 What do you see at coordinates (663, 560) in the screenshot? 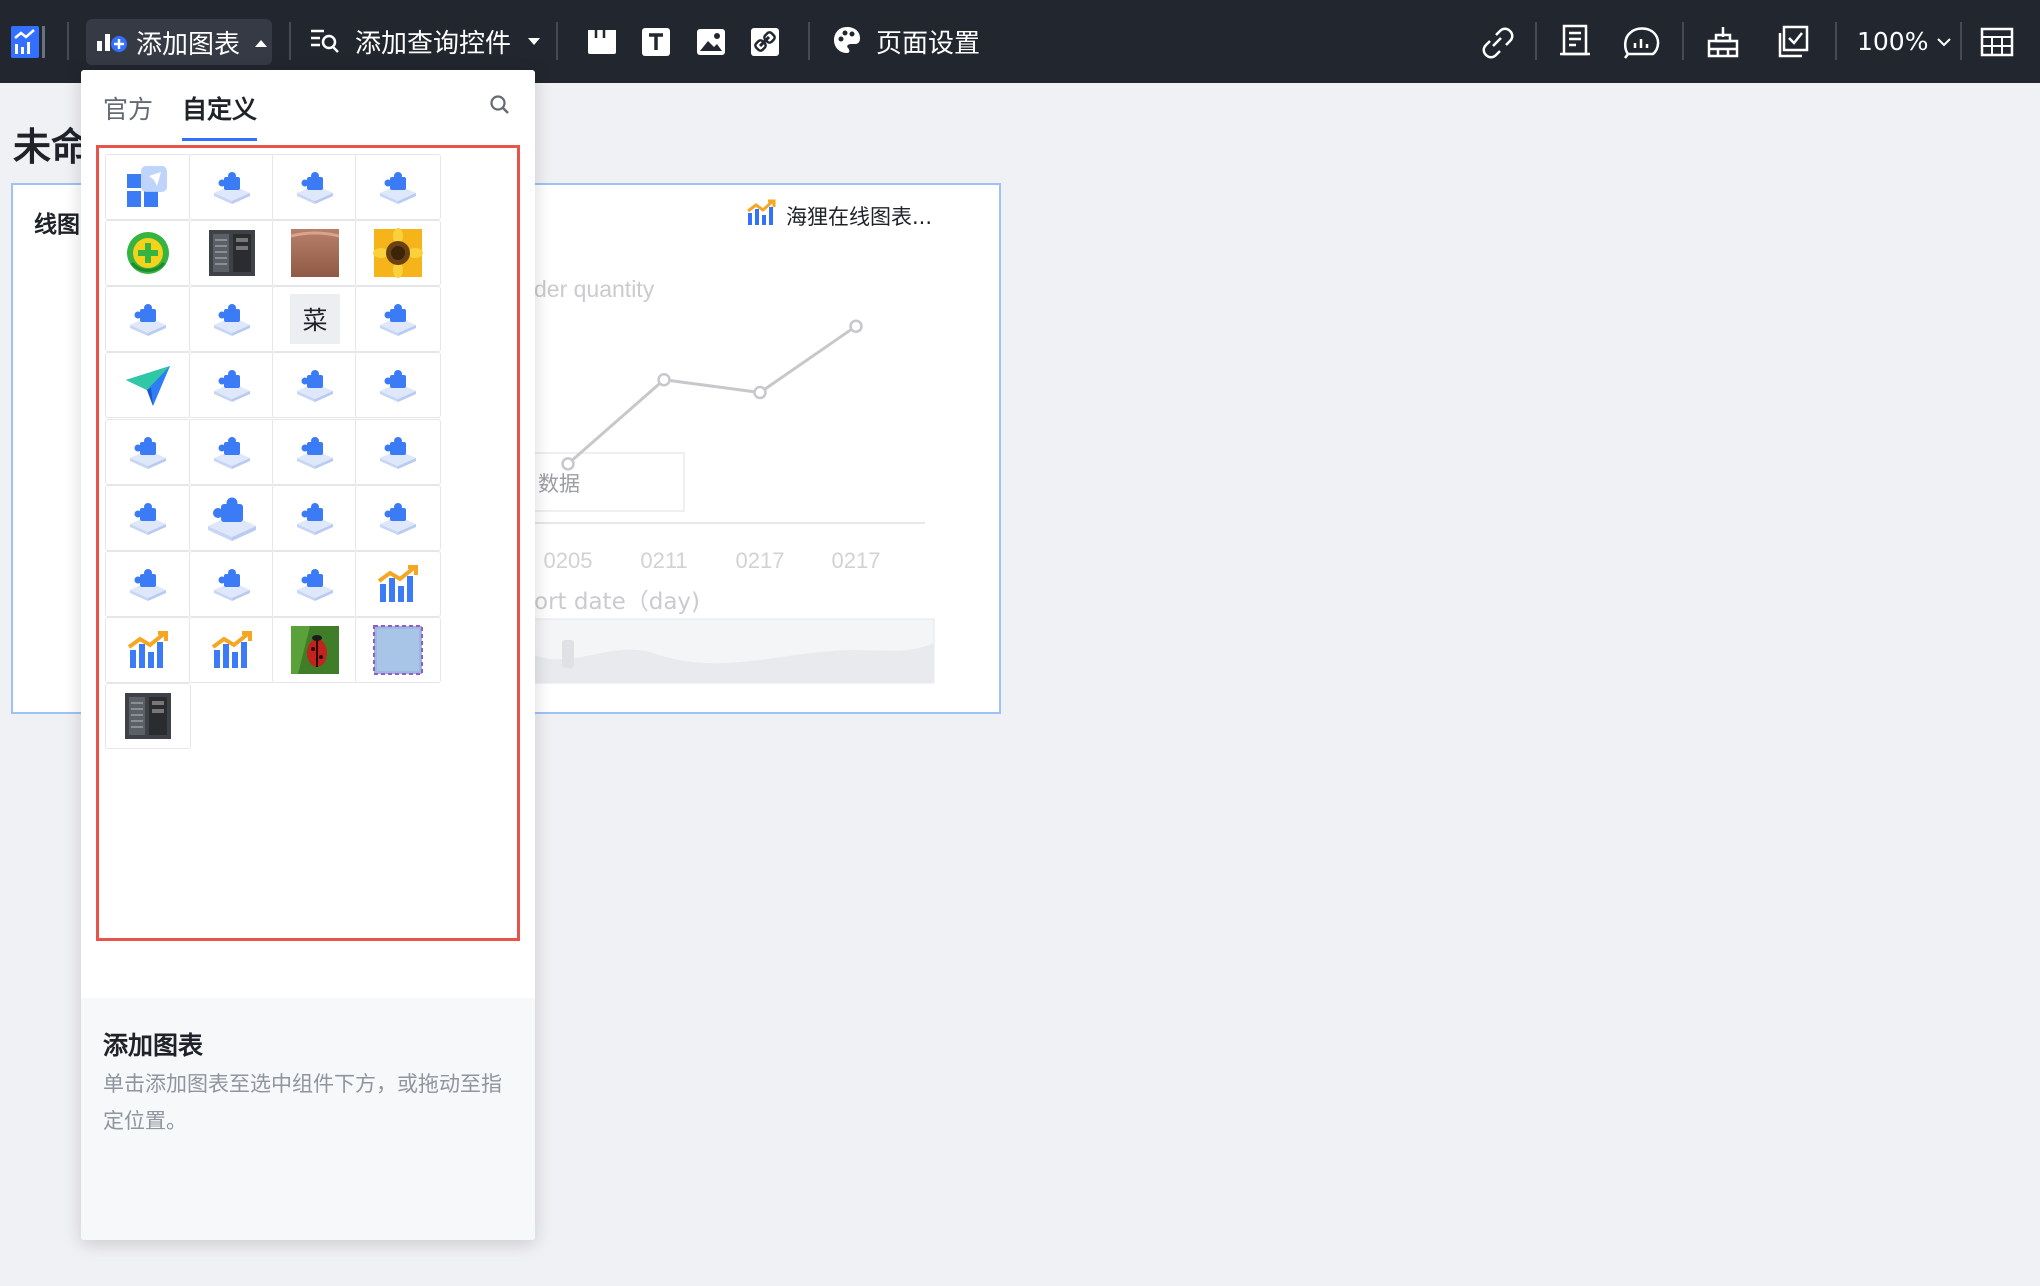
I see `x-tick-label: 0211` at bounding box center [663, 560].